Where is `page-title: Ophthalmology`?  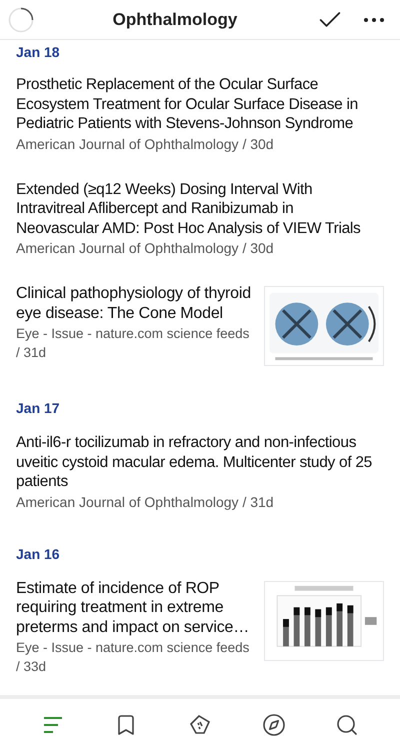
page-title: Ophthalmology is located at coordinates (175, 19).